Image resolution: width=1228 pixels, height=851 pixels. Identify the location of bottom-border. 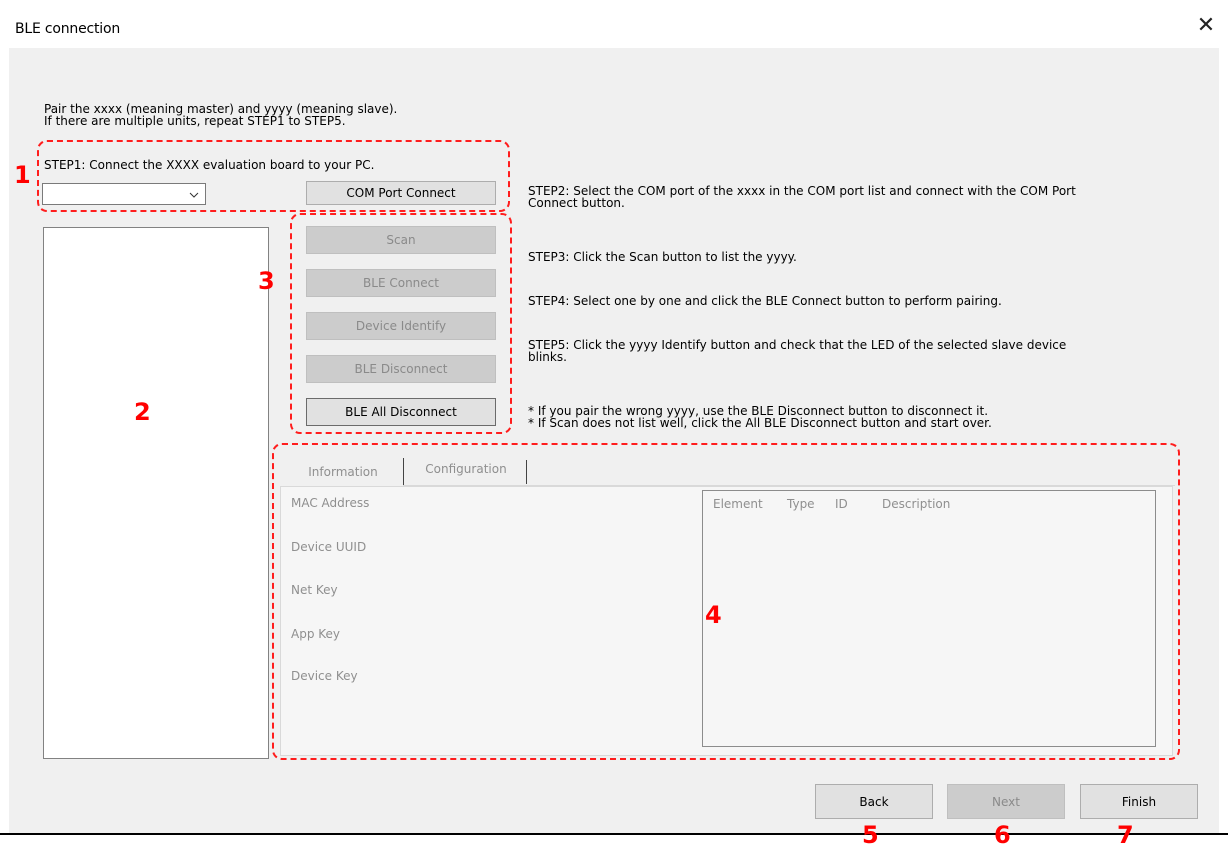
(614, 834).